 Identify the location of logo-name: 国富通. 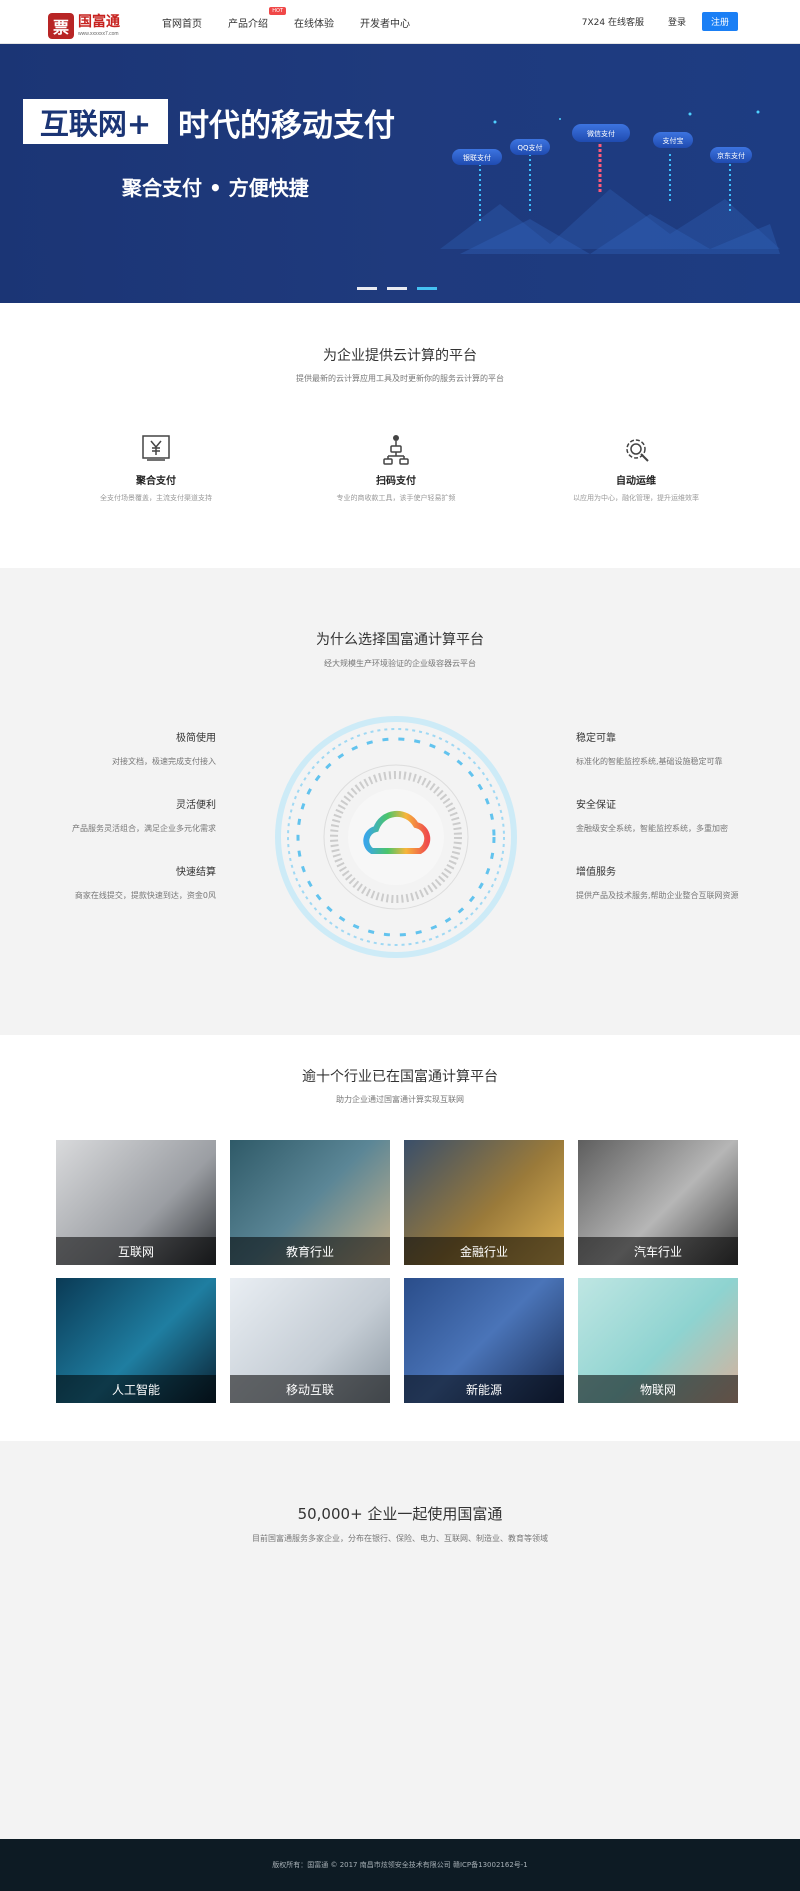
(99, 22).